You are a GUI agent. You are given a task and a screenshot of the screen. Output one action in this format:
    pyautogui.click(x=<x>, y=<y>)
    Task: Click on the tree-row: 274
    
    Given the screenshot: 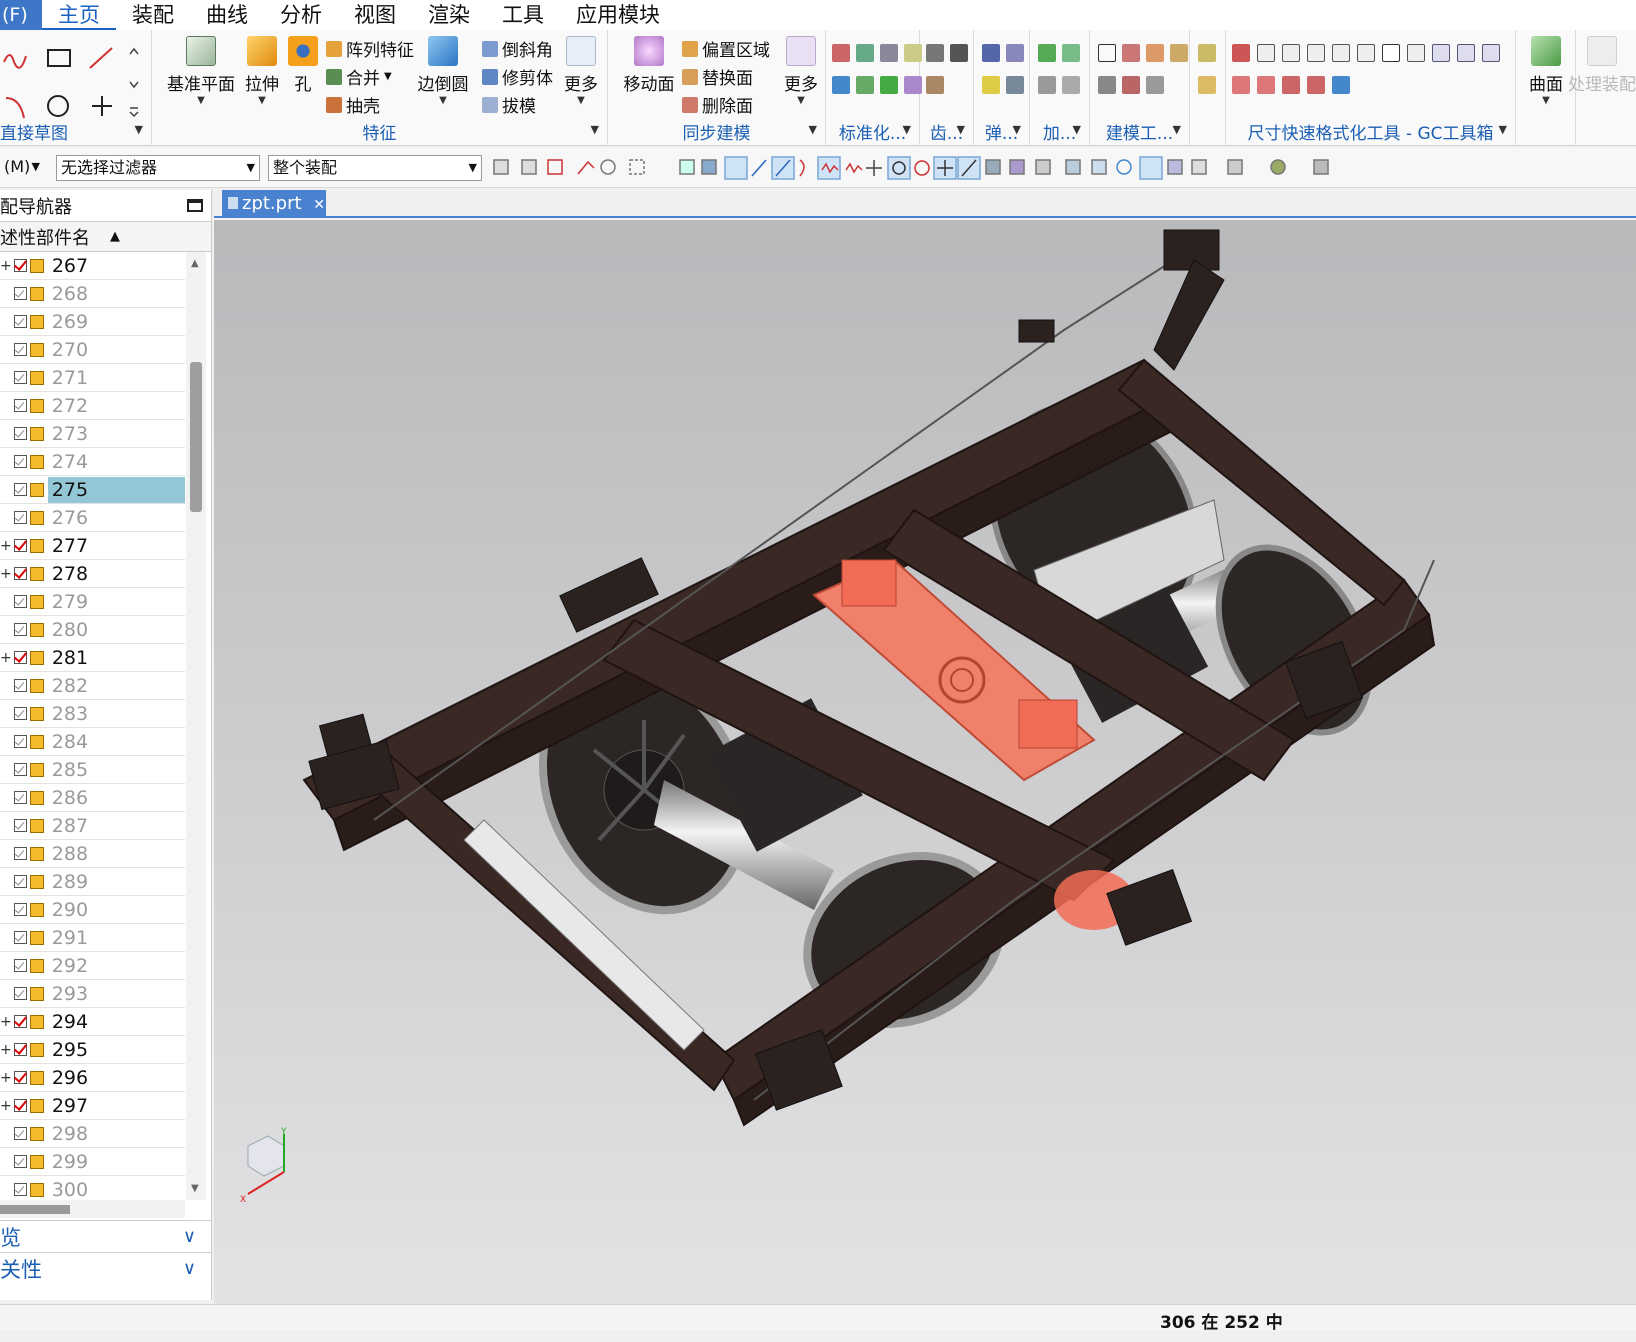 What is the action you would take?
    pyautogui.click(x=92, y=462)
    